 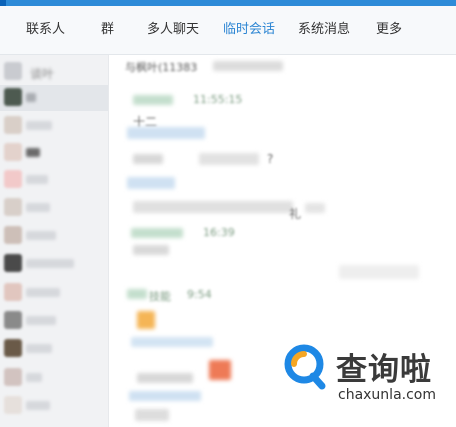 What do you see at coordinates (107, 30) in the screenshot?
I see `tab-groups: 群` at bounding box center [107, 30].